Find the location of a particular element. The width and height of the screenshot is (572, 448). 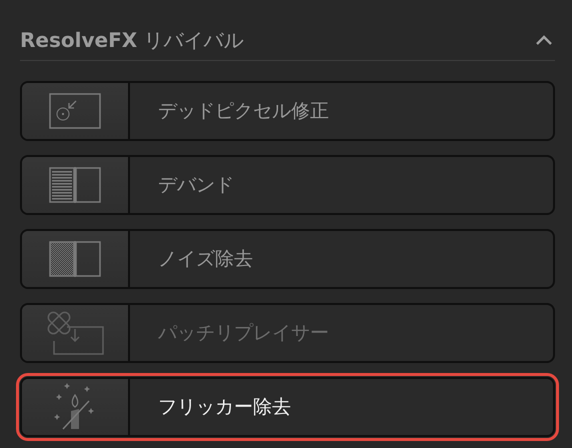

dead-pixel-icon is located at coordinates (75, 111).